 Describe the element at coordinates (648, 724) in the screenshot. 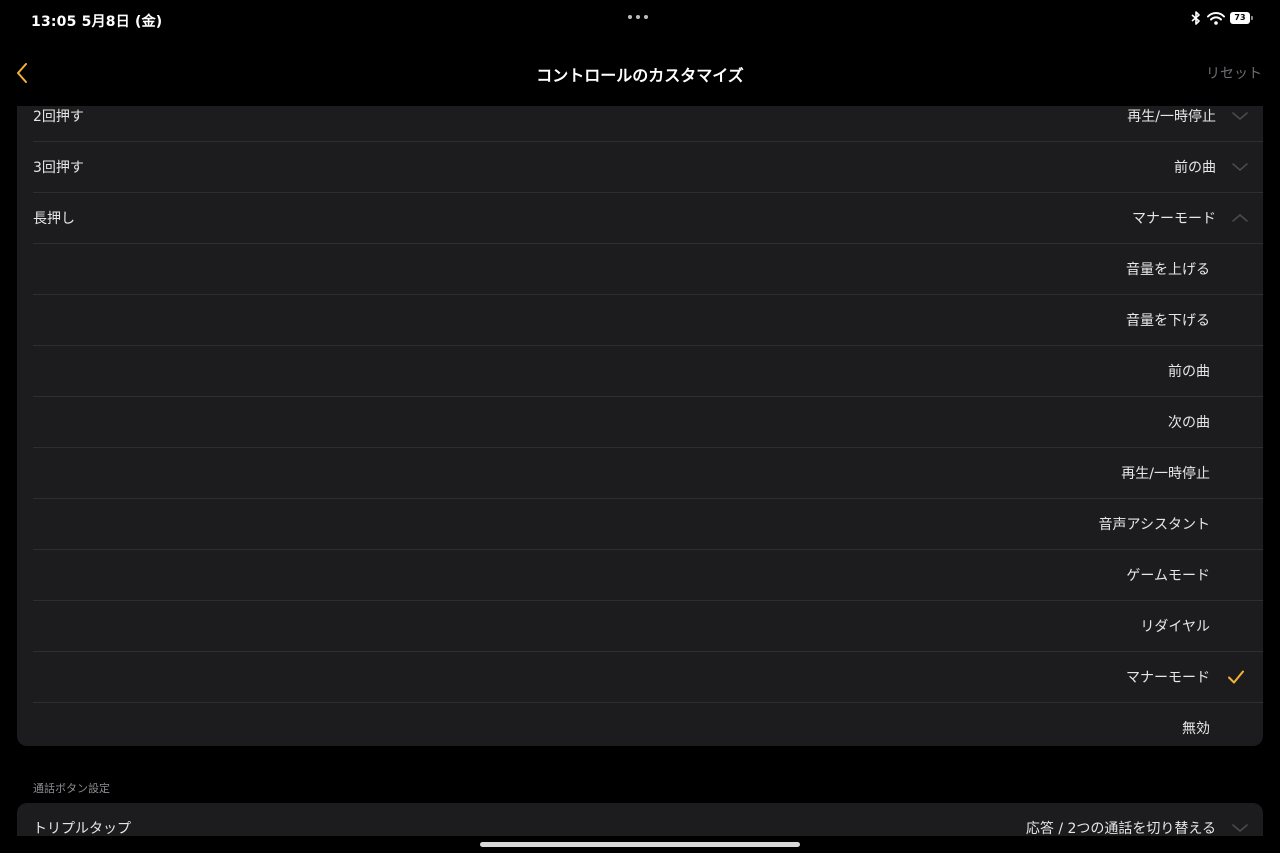

I see `option-disabled: 無効` at that location.